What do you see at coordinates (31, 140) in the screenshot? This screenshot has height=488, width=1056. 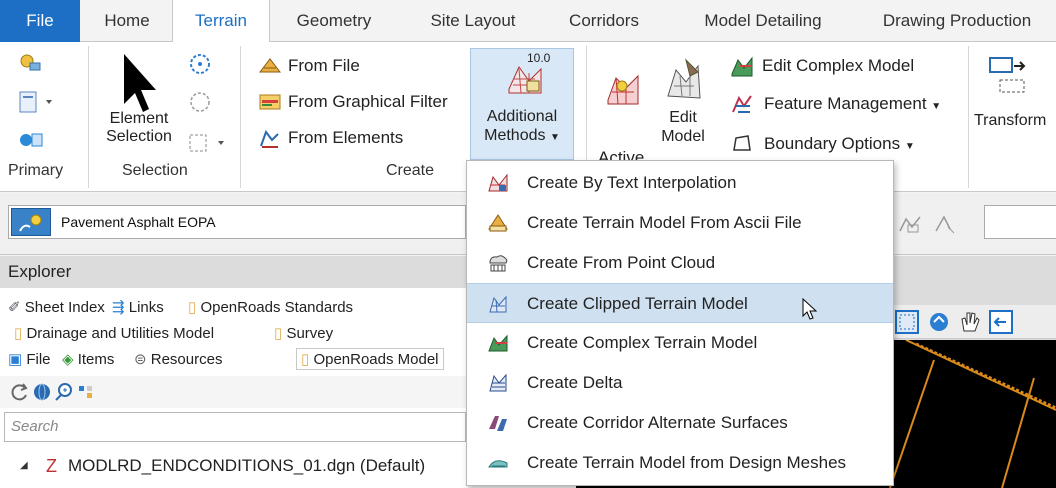 I see `explorer-icon` at bounding box center [31, 140].